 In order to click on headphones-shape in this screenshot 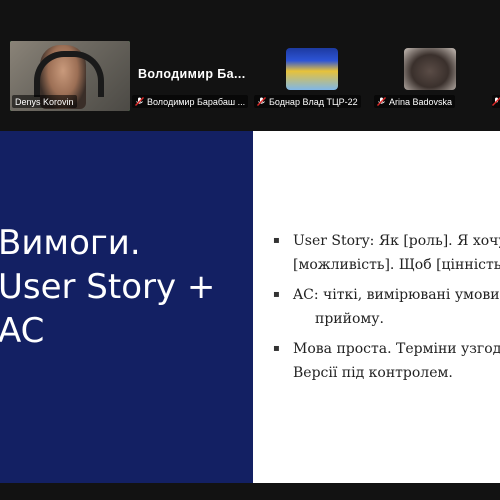, I will do `click(69, 74)`.